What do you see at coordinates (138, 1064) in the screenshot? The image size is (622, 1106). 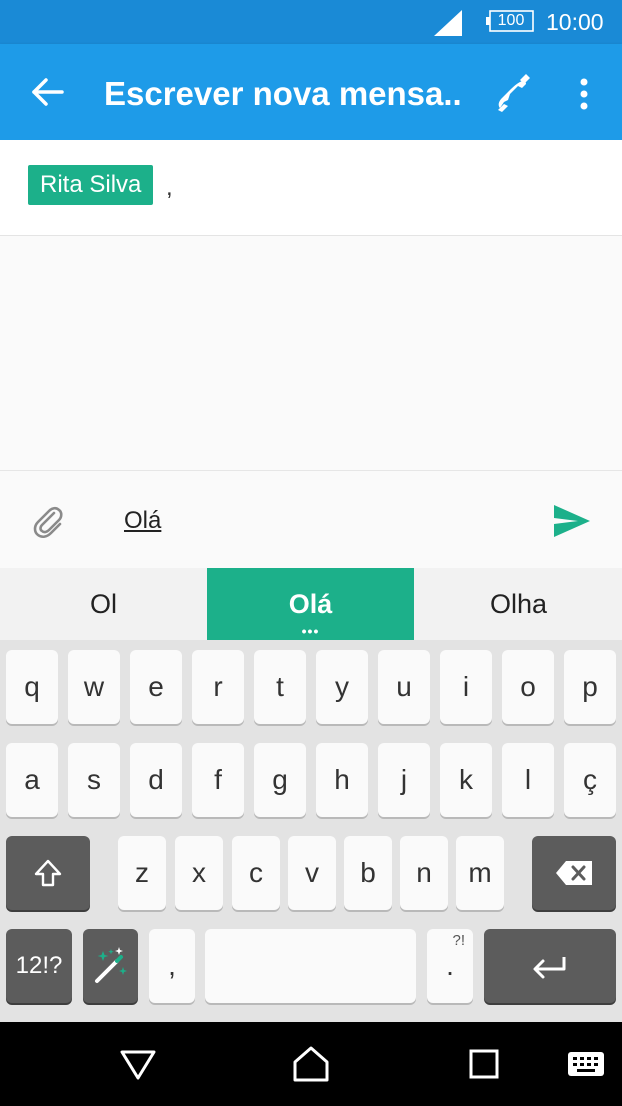 I see `triangle-back-icon` at bounding box center [138, 1064].